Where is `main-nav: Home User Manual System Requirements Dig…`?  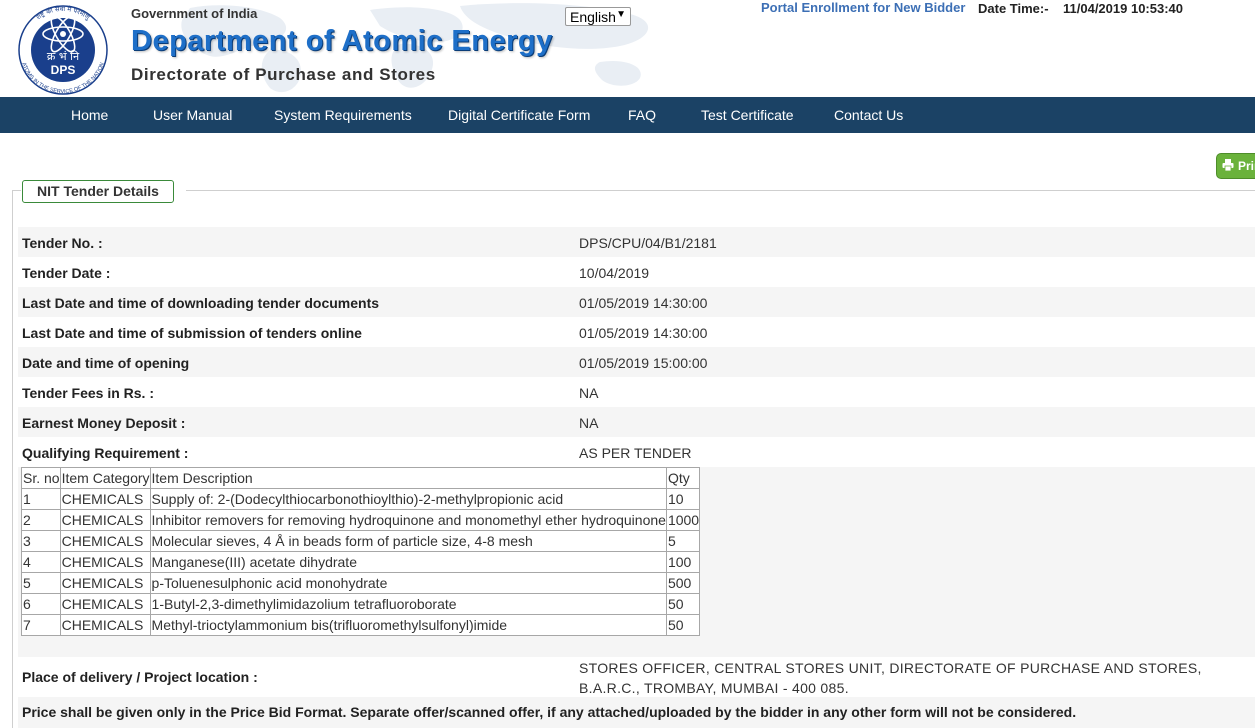 main-nav: Home User Manual System Requirements Dig… is located at coordinates (627, 115).